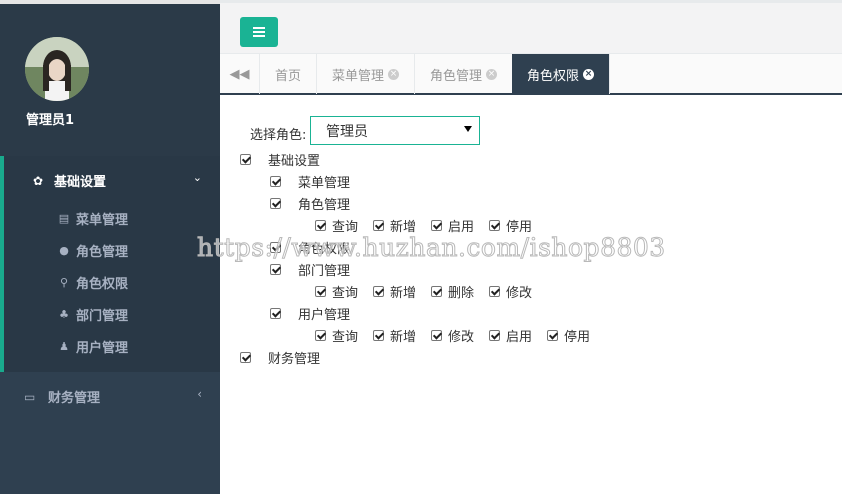 The width and height of the screenshot is (842, 494). I want to click on sidebar-group-header: ✿ 基础设置, so click(68, 181).